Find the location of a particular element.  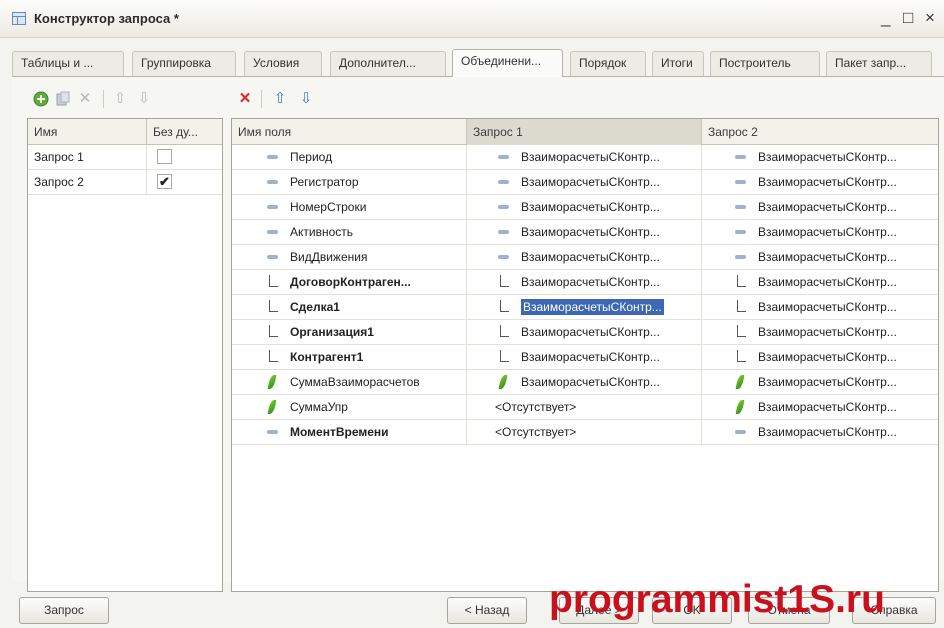

field-name-cell: Контрагент1 is located at coordinates (349, 357).